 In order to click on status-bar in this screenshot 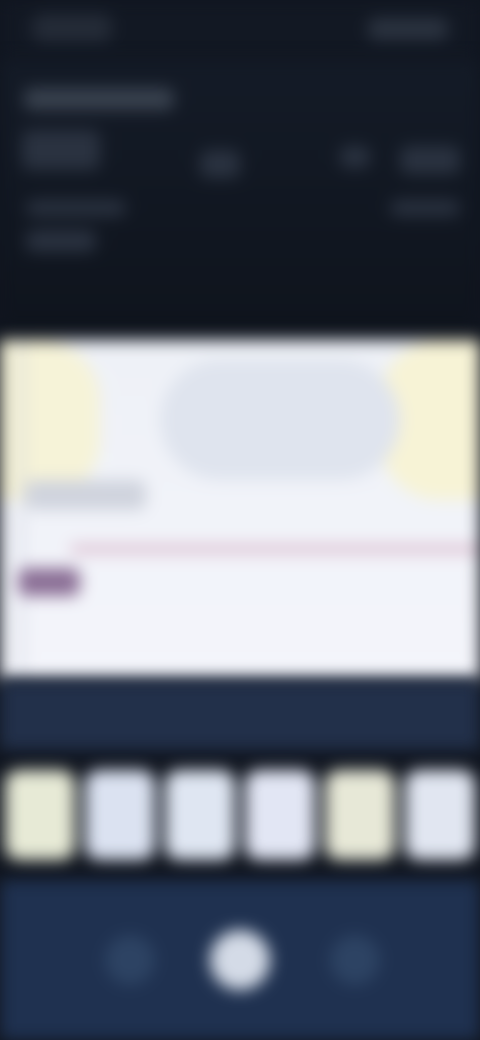, I will do `click(240, 30)`.